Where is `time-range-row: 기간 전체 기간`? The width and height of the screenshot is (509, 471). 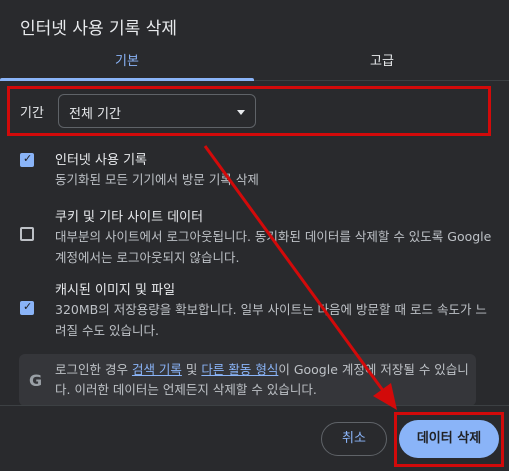
time-range-row: 기간 전체 기간 is located at coordinates (255, 111).